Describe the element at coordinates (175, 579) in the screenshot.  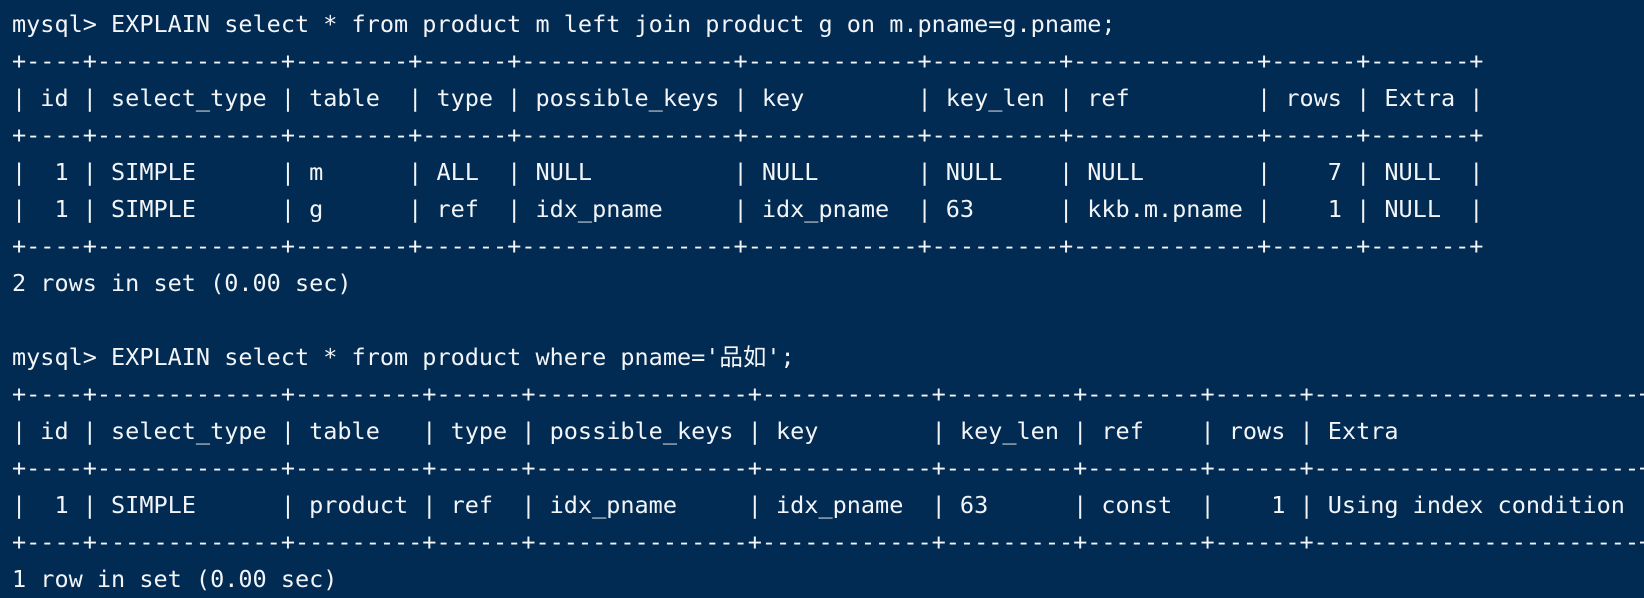
I see `status-line: 1 row in set (0.00 sec)` at that location.